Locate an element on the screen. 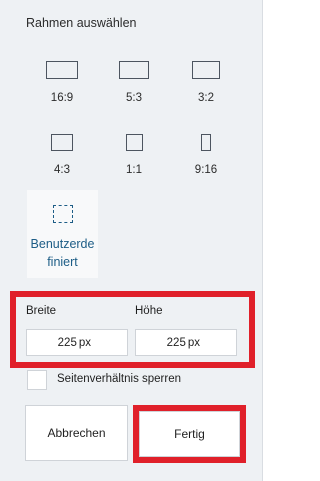 The width and height of the screenshot is (320, 481). frame-option-9-16: 9:16 is located at coordinates (206, 157).